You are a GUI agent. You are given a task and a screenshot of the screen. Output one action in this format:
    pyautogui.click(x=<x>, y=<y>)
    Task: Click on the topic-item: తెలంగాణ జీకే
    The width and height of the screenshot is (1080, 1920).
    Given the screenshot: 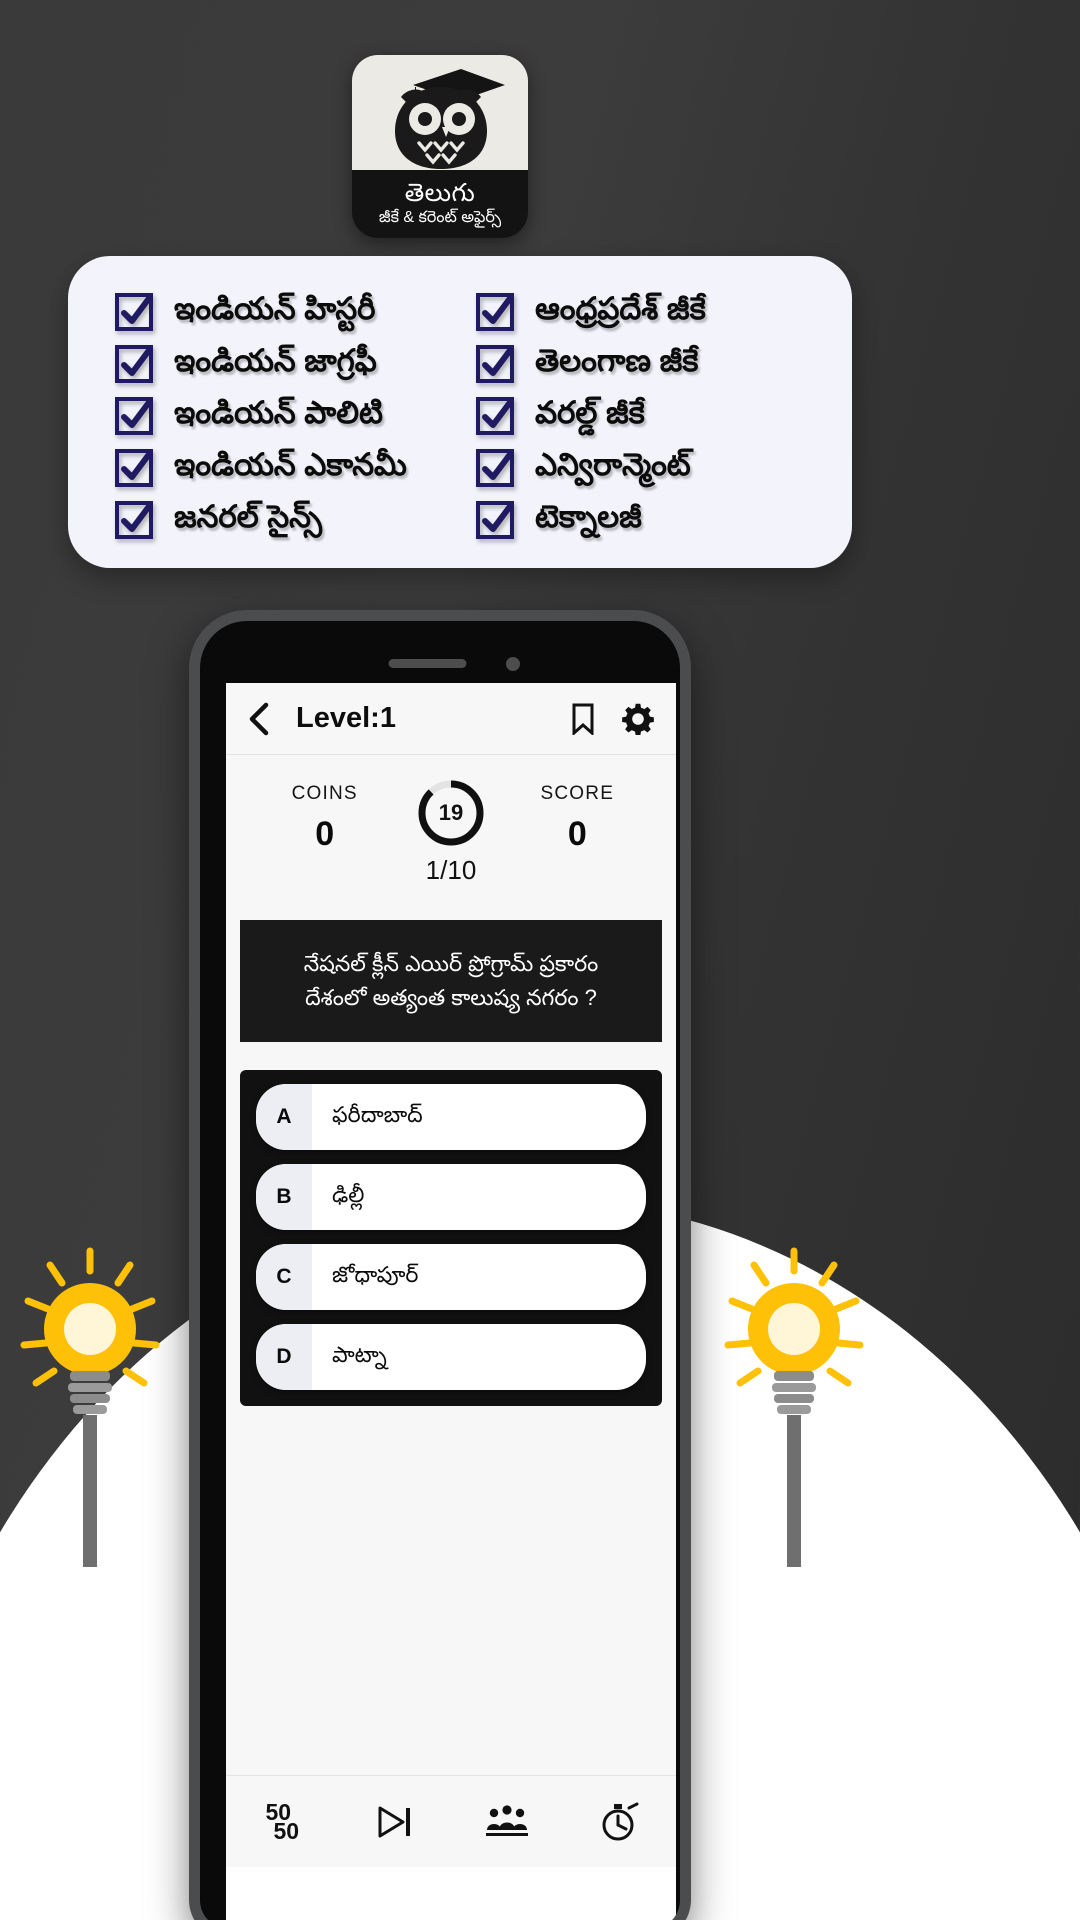 What is the action you would take?
    pyautogui.click(x=645, y=364)
    